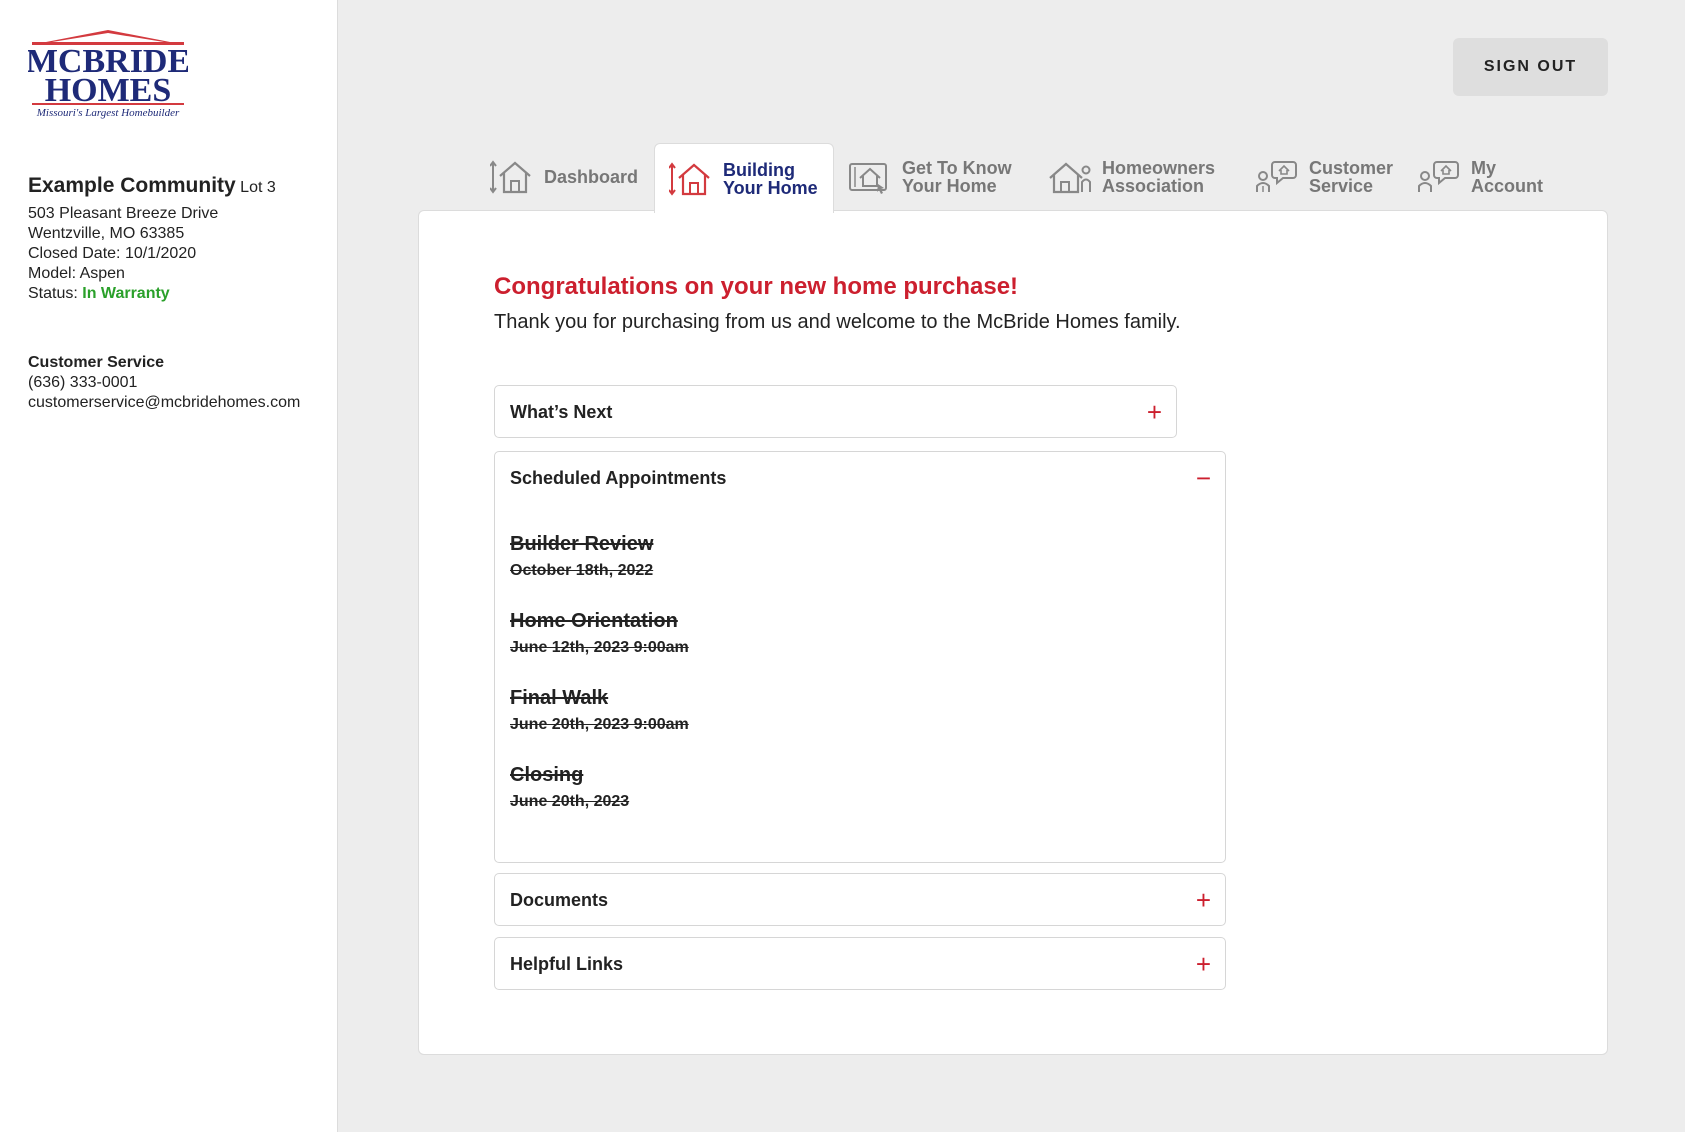 The height and width of the screenshot is (1132, 1685). I want to click on appointment-date: June 12th, 2023 9:00am, so click(599, 647).